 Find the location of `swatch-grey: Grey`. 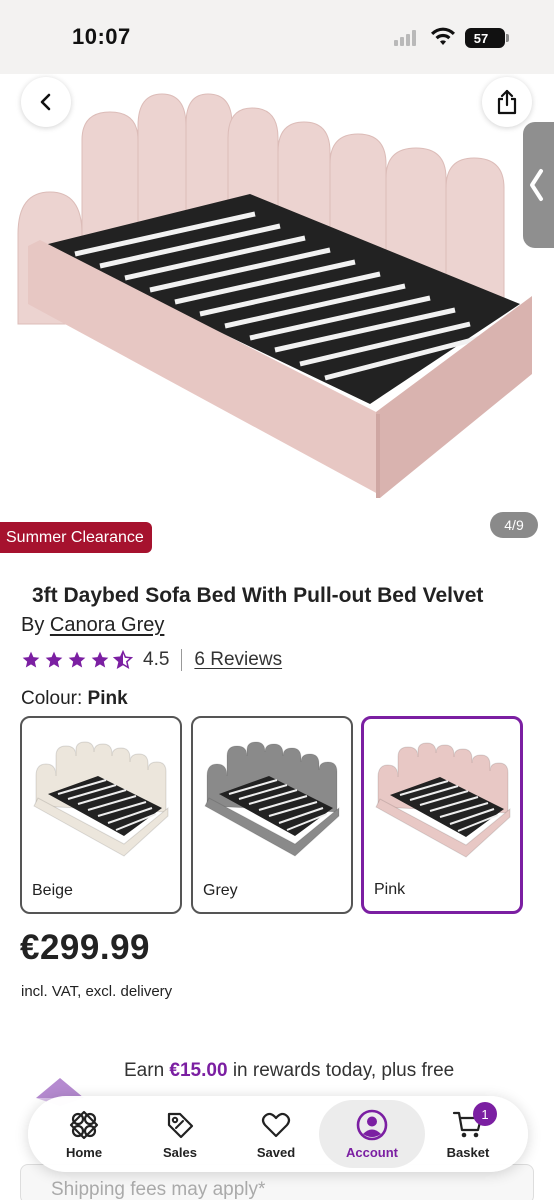

swatch-grey: Grey is located at coordinates (272, 815).